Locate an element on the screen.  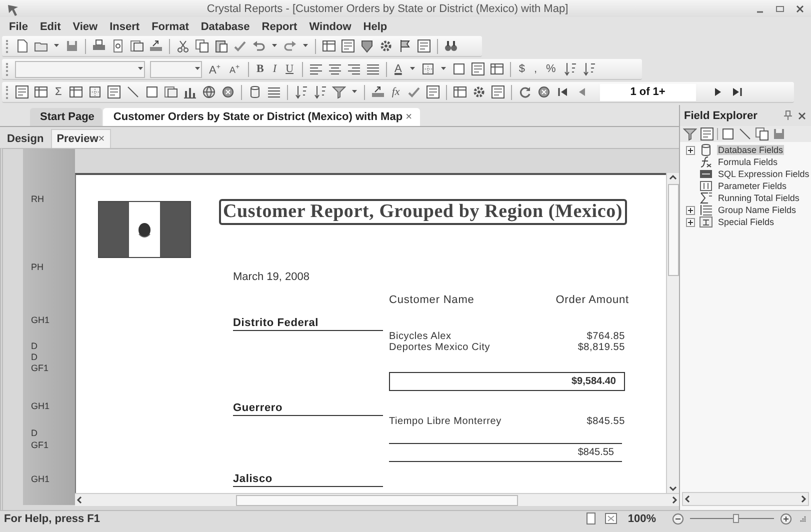
toolbar-button: % is located at coordinates (551, 69).